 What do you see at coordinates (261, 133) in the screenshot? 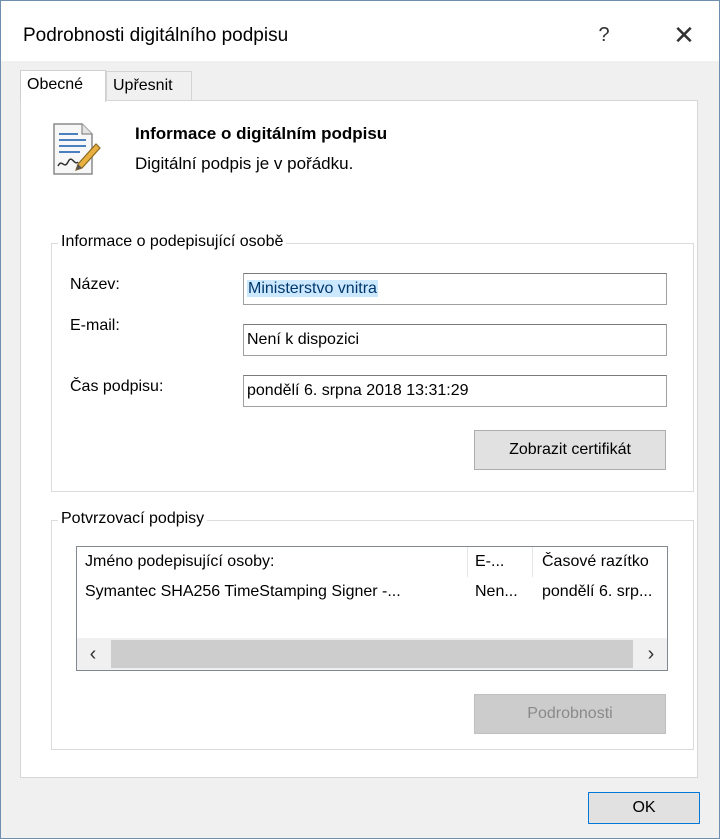
I see `signature-info-heading: Informace o digitálním podpisu` at bounding box center [261, 133].